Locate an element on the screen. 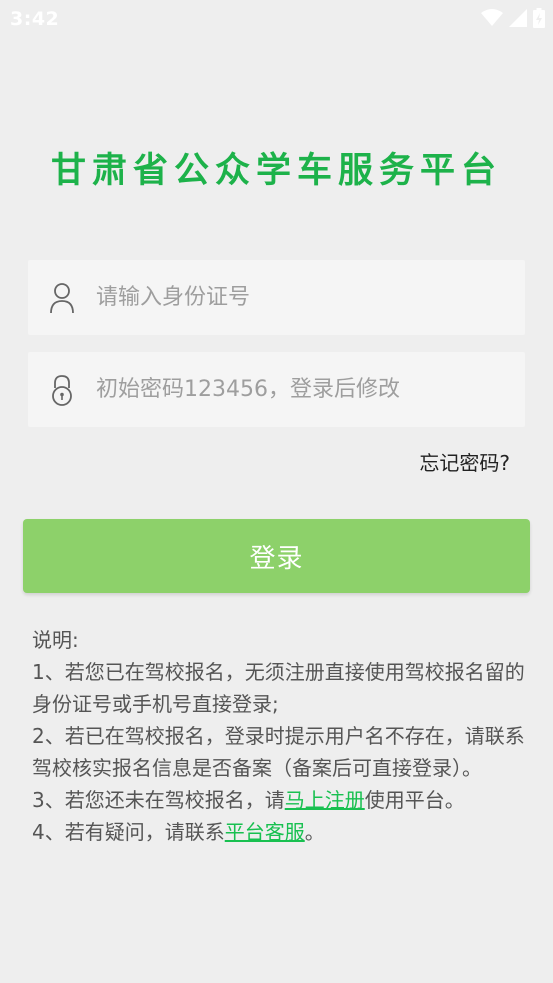 The height and width of the screenshot is (983, 553). user-icon is located at coordinates (62, 298).